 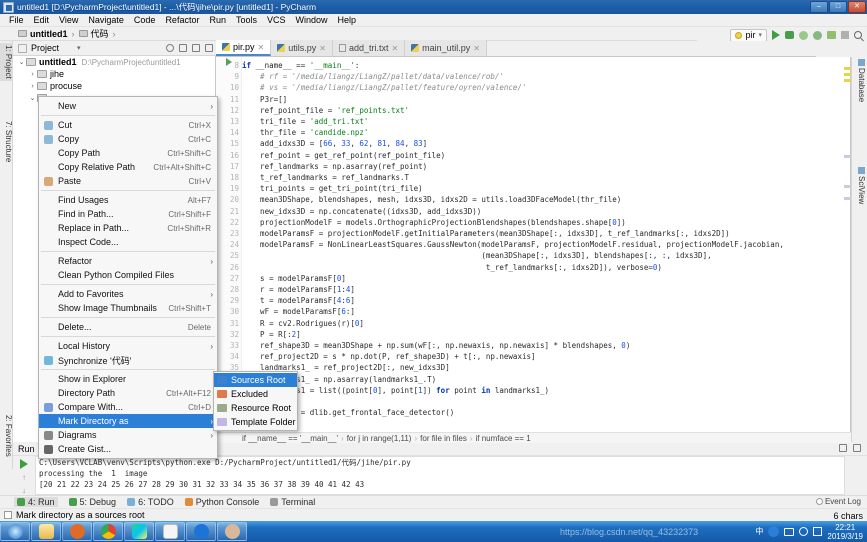 I want to click on display-icon, so click(x=789, y=531).